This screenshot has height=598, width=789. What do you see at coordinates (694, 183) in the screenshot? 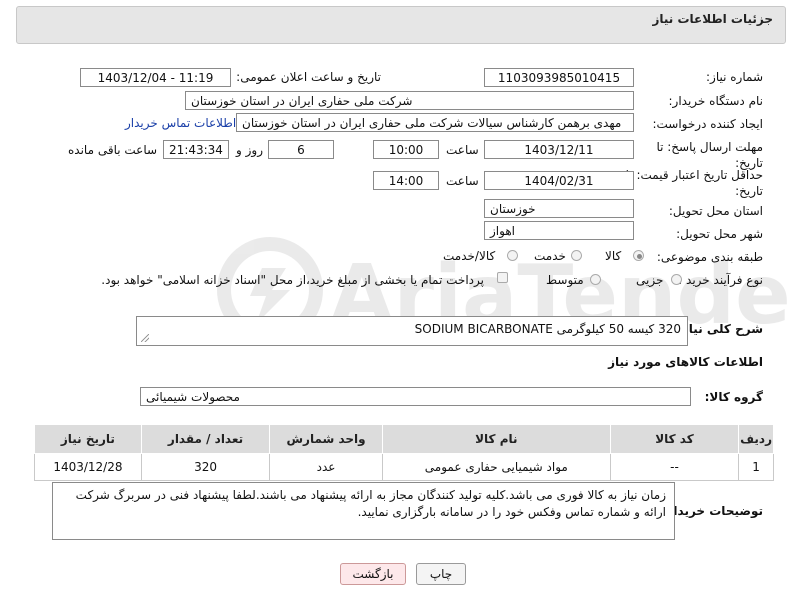
I see `validity-label: حداقل تاریخ اعتبار قیمت: تا تاریخ:` at bounding box center [694, 183].